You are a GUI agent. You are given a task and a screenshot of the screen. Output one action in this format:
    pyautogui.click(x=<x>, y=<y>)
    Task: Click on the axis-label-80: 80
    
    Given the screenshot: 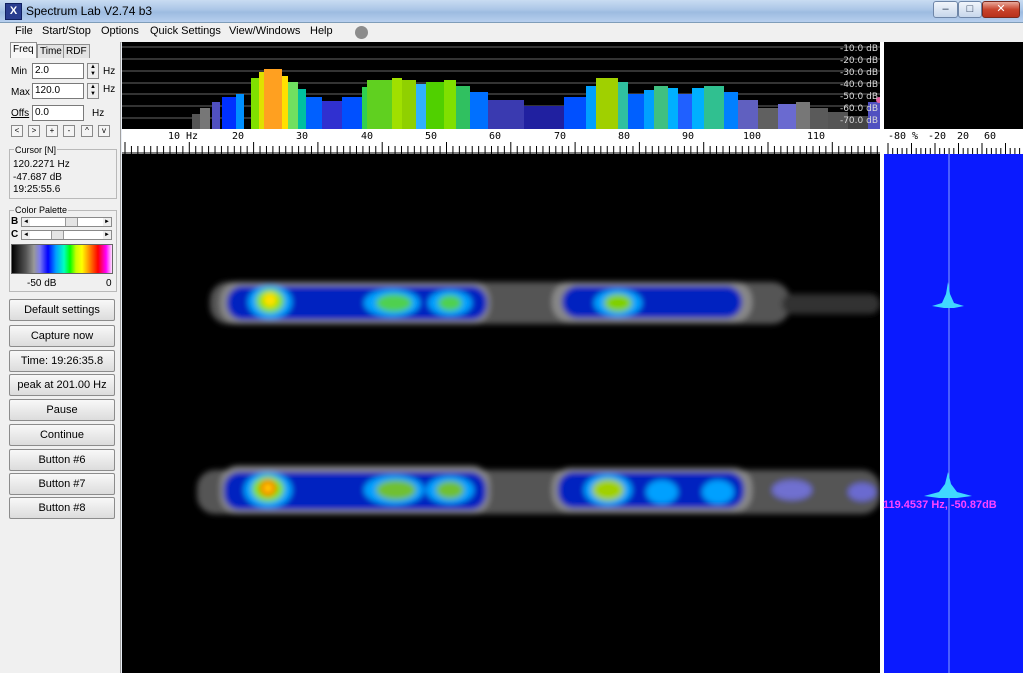 What is the action you would take?
    pyautogui.click(x=624, y=136)
    